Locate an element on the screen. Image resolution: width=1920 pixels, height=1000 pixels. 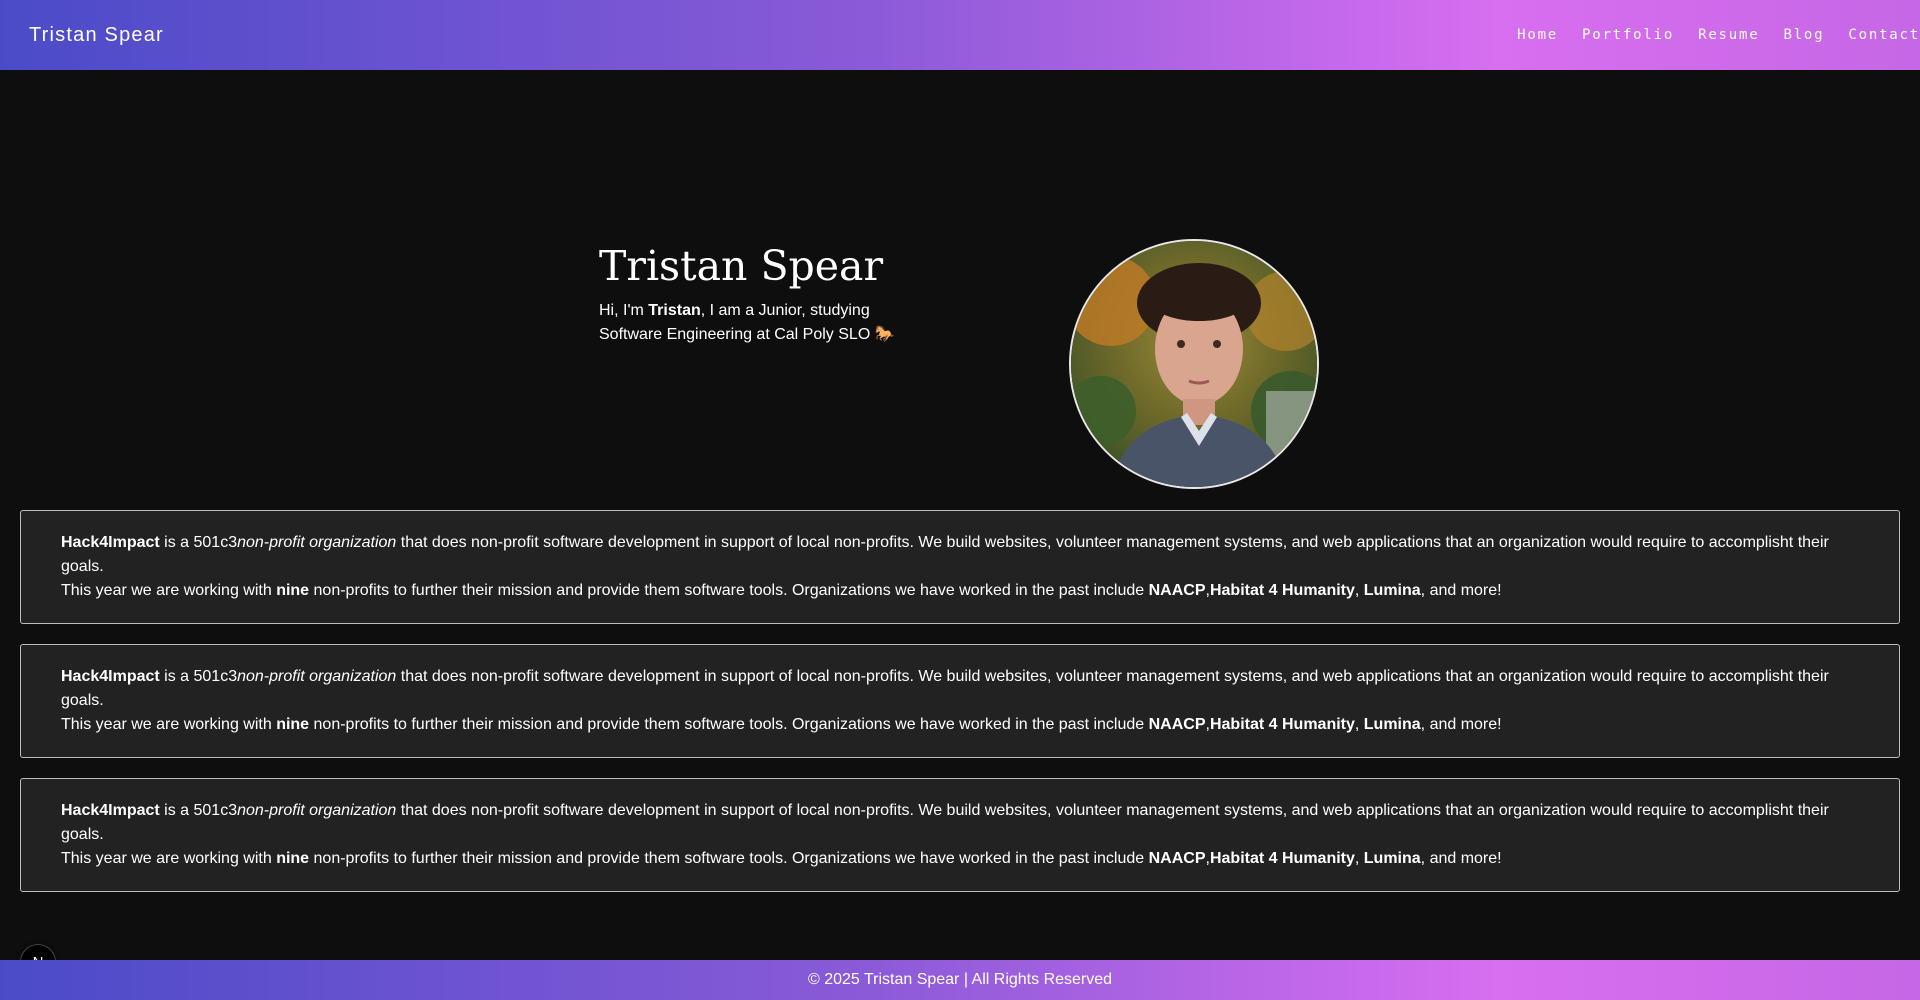
nav-portfolio: Portfolio is located at coordinates (1628, 35).